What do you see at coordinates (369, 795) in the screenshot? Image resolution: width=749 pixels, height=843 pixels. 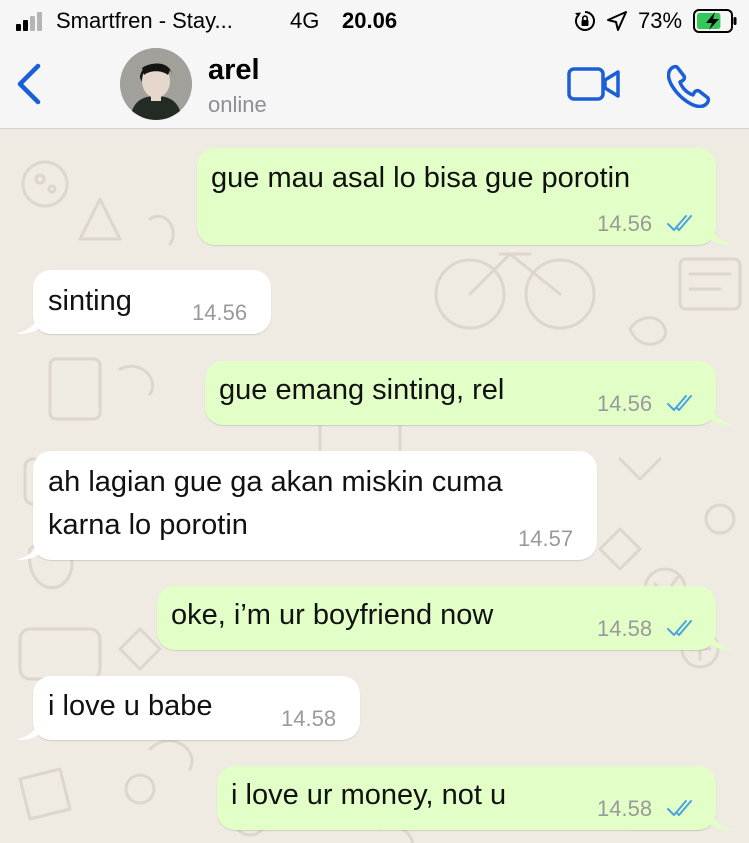 I see `message-text: i love ur money, not u` at bounding box center [369, 795].